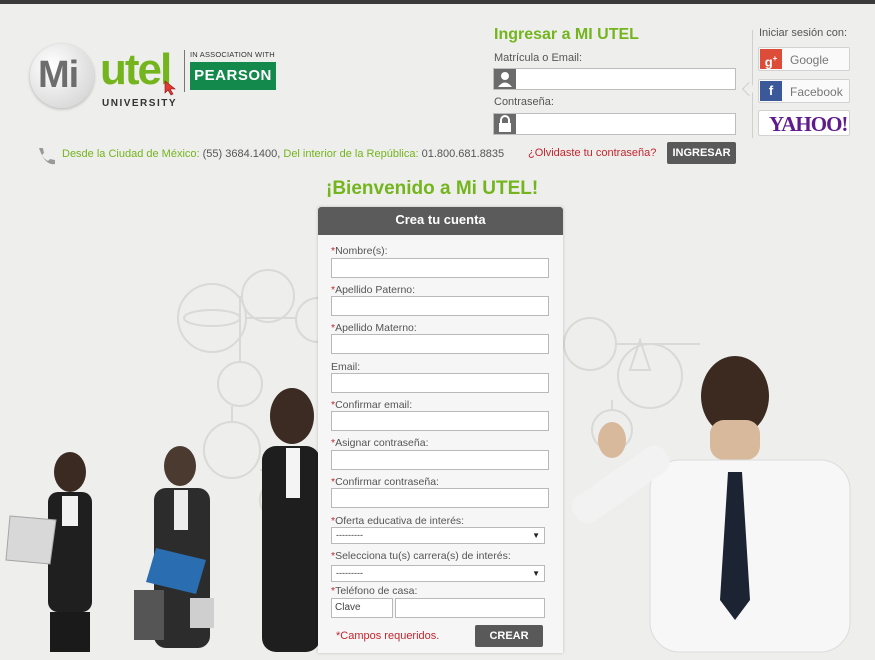 This screenshot has height=660, width=875. Describe the element at coordinates (524, 102) in the screenshot. I see `password-label: Contraseña:` at that location.